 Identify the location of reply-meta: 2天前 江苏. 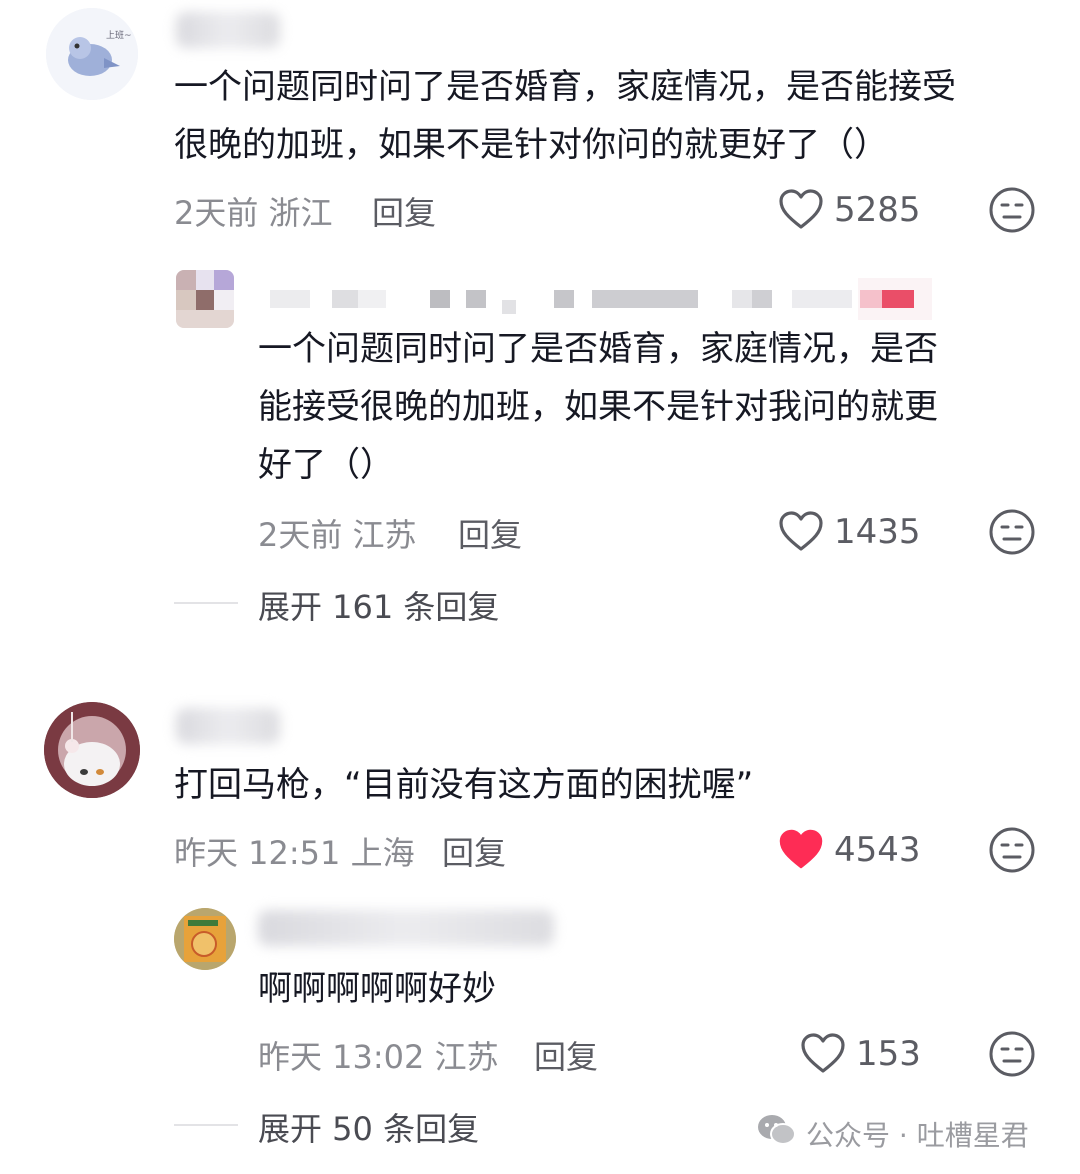
(337, 535).